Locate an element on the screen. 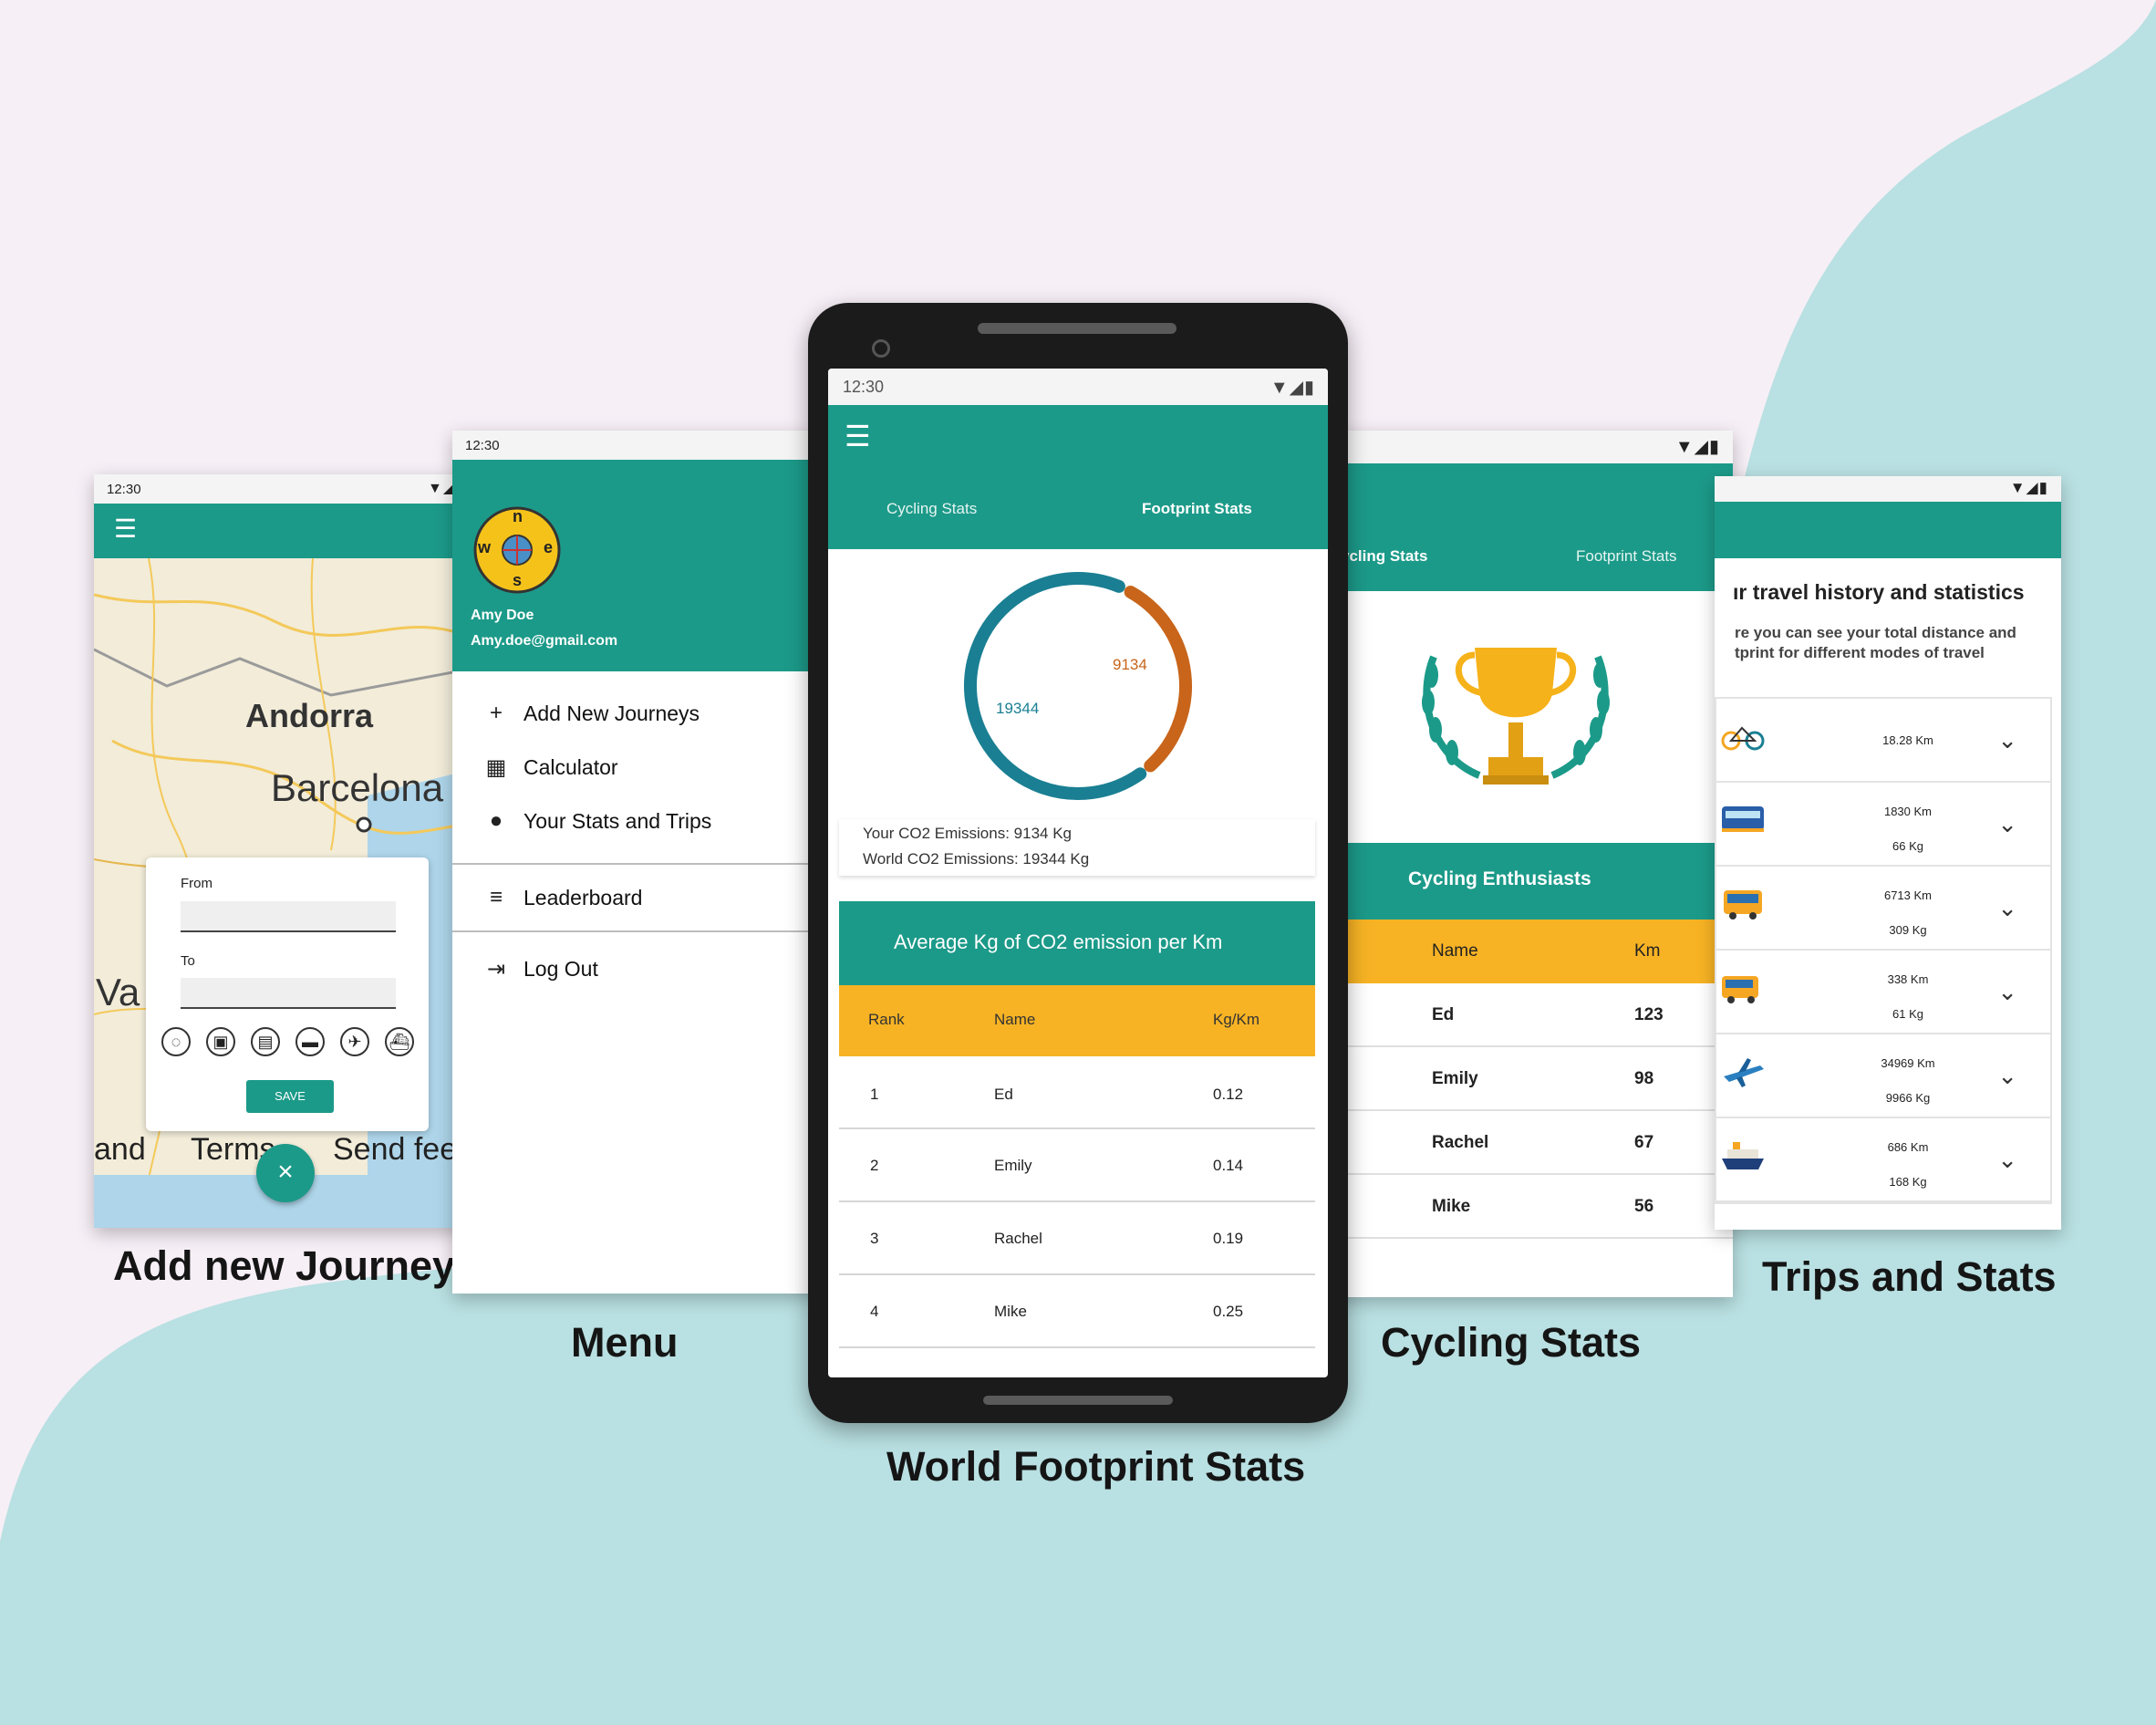  trip-emissions: 9966 Kg is located at coordinates (1908, 1098).